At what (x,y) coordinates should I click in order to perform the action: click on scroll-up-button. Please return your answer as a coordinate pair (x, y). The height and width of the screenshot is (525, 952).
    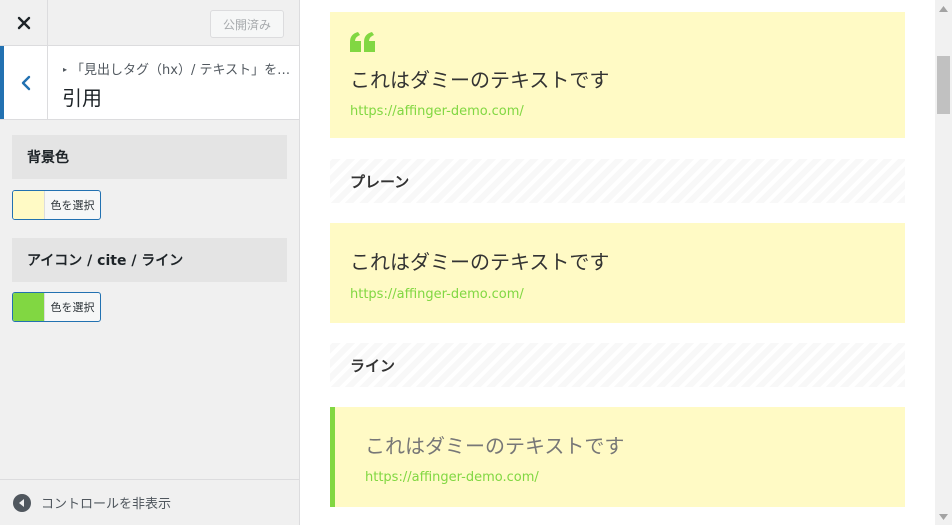
    Looking at the image, I should click on (943, 8).